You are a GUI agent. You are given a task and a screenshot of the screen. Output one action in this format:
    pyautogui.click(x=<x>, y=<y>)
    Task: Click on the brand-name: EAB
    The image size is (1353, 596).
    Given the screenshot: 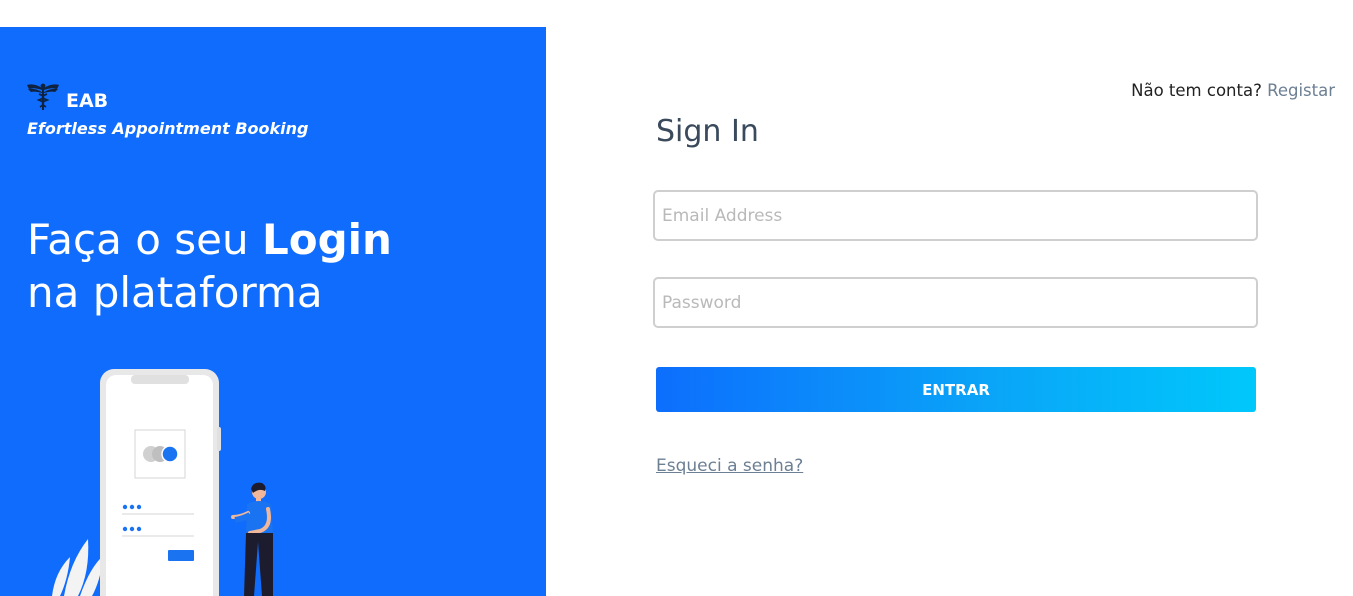 What is the action you would take?
    pyautogui.click(x=87, y=101)
    